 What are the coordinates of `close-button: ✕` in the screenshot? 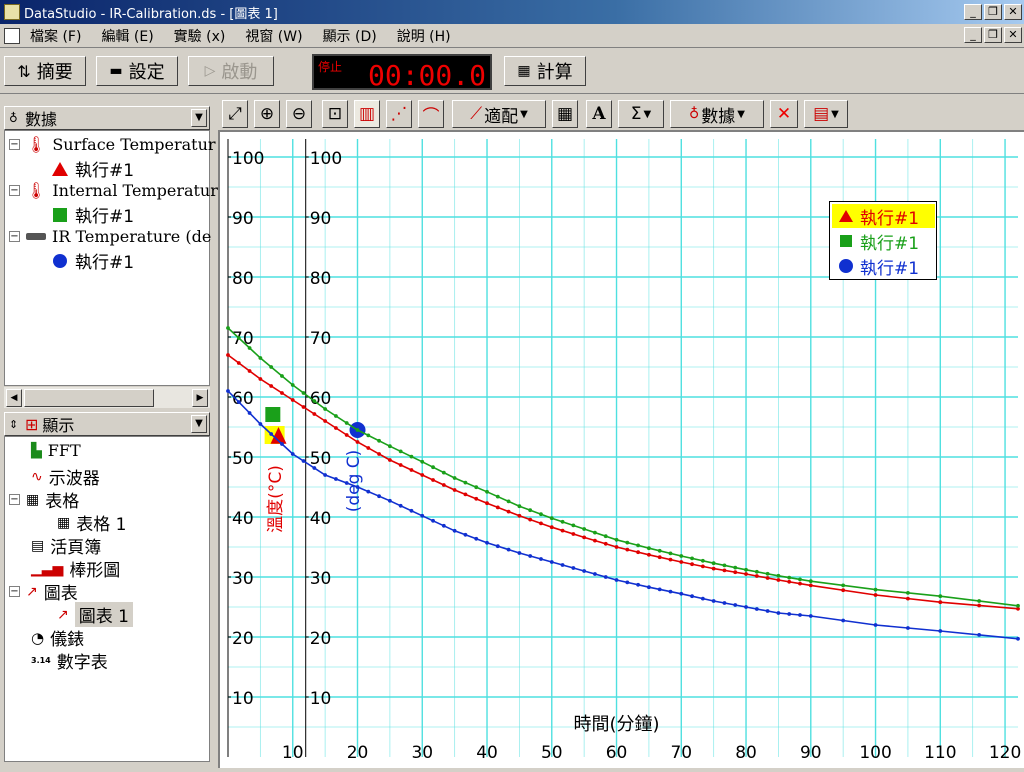 It's located at (1013, 12).